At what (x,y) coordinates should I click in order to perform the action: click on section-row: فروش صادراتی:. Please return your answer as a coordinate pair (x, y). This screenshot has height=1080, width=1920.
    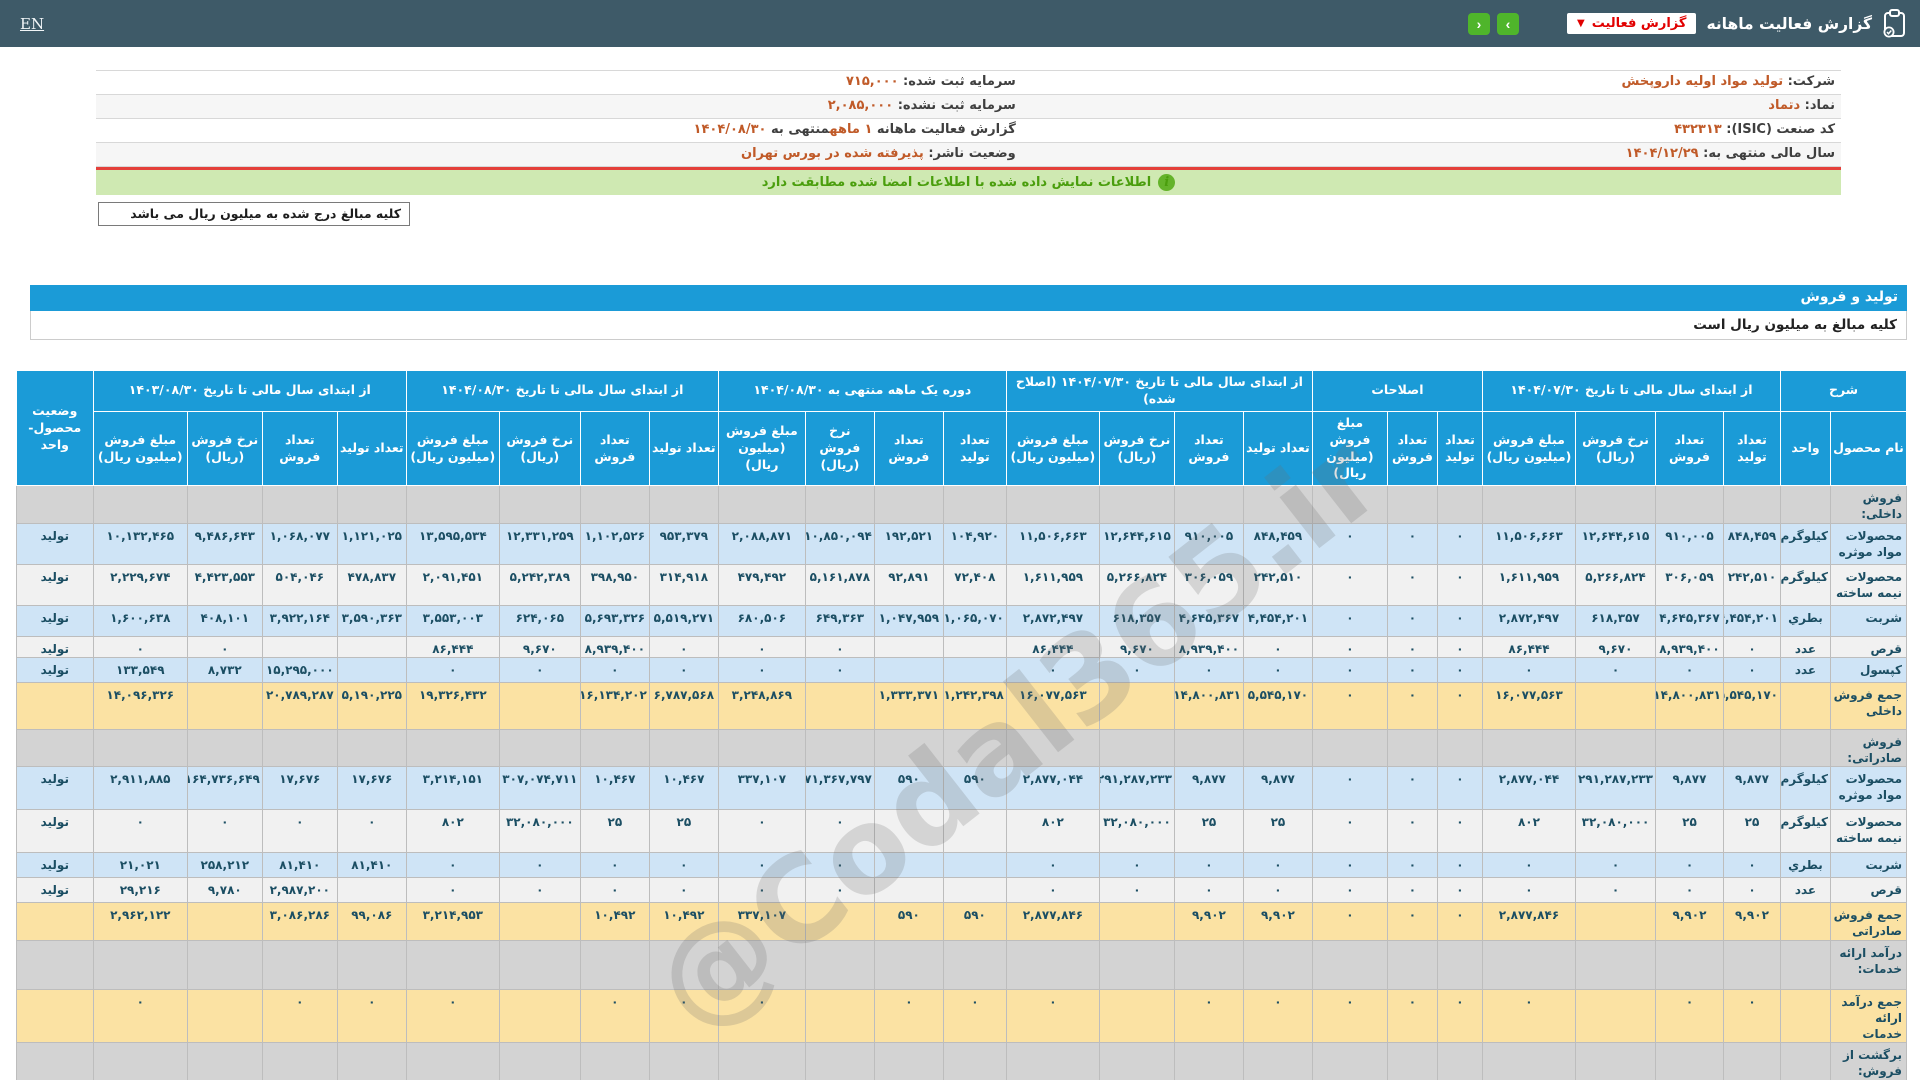
    Looking at the image, I should click on (961, 748).